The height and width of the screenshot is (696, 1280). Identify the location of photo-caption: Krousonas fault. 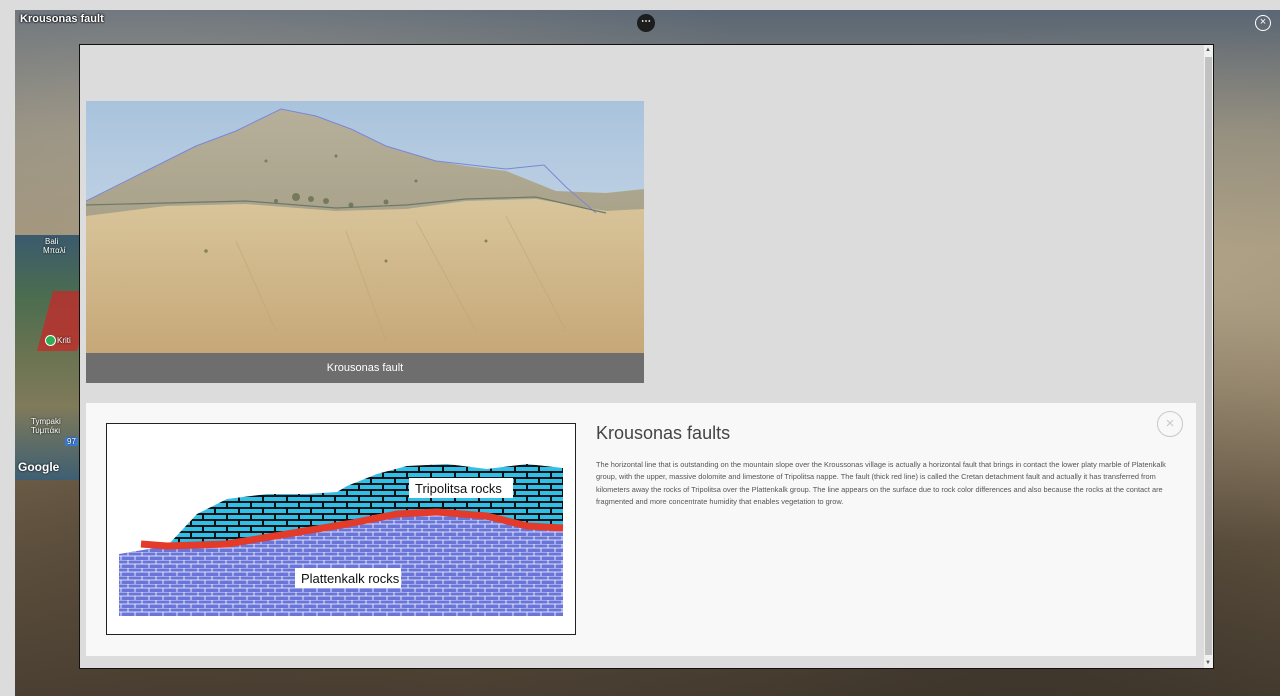
(365, 368).